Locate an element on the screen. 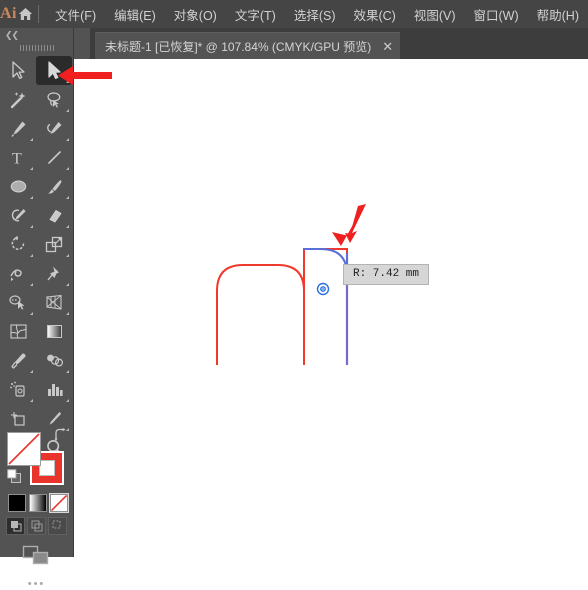 The image size is (588, 590). fill-stroke-controls is located at coordinates (40, 459).